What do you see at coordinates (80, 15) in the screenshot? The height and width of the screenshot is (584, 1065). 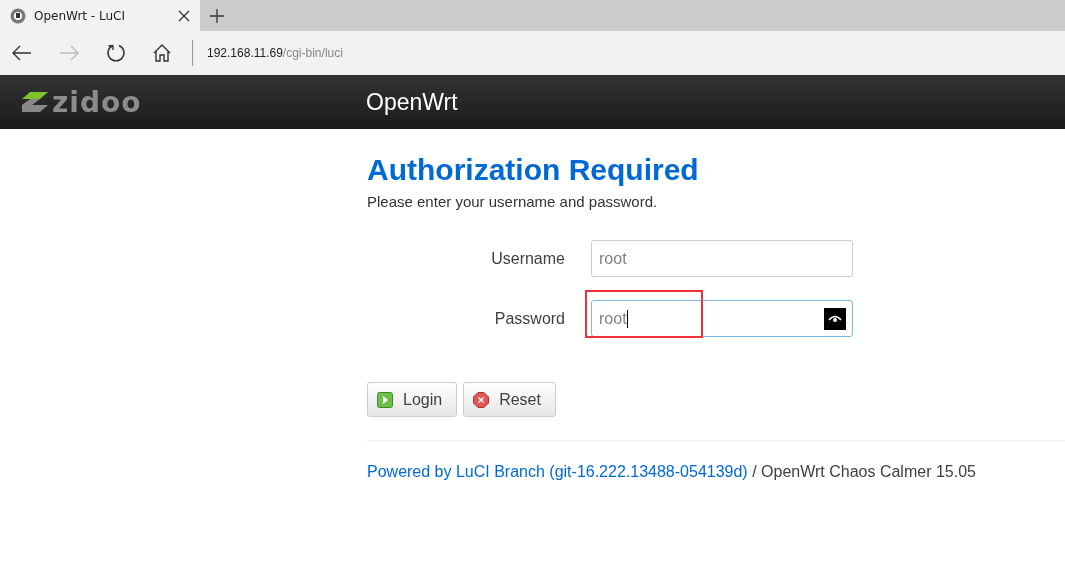 I see `tab-title: OpenWrt - LuCI` at bounding box center [80, 15].